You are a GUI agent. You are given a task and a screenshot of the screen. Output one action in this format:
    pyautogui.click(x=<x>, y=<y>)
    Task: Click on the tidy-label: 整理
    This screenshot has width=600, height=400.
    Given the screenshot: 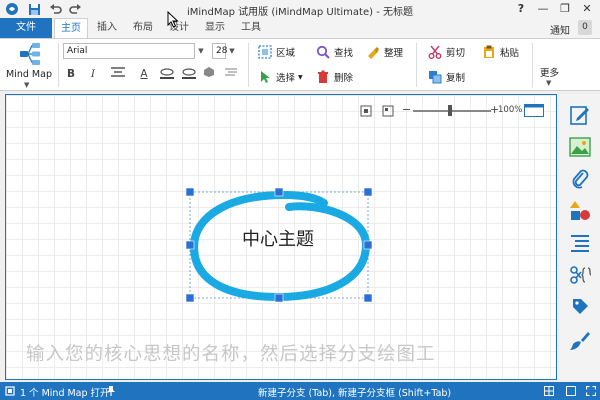 What is the action you would take?
    pyautogui.click(x=394, y=53)
    